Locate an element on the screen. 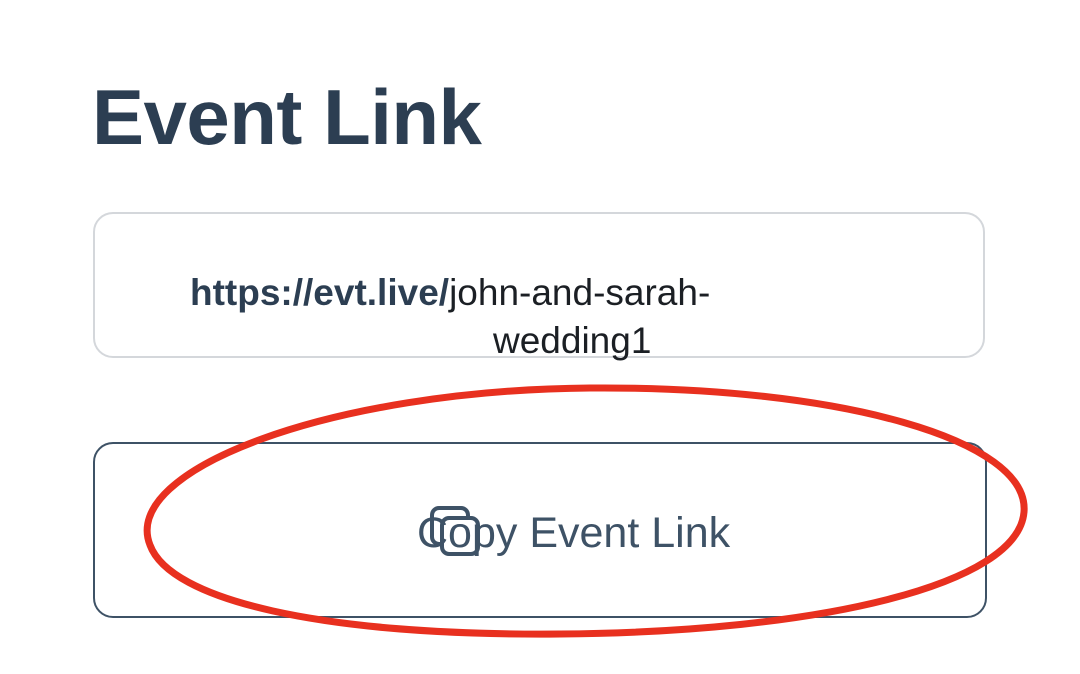  event-link-domain: https://evt.live/ is located at coordinates (320, 292).